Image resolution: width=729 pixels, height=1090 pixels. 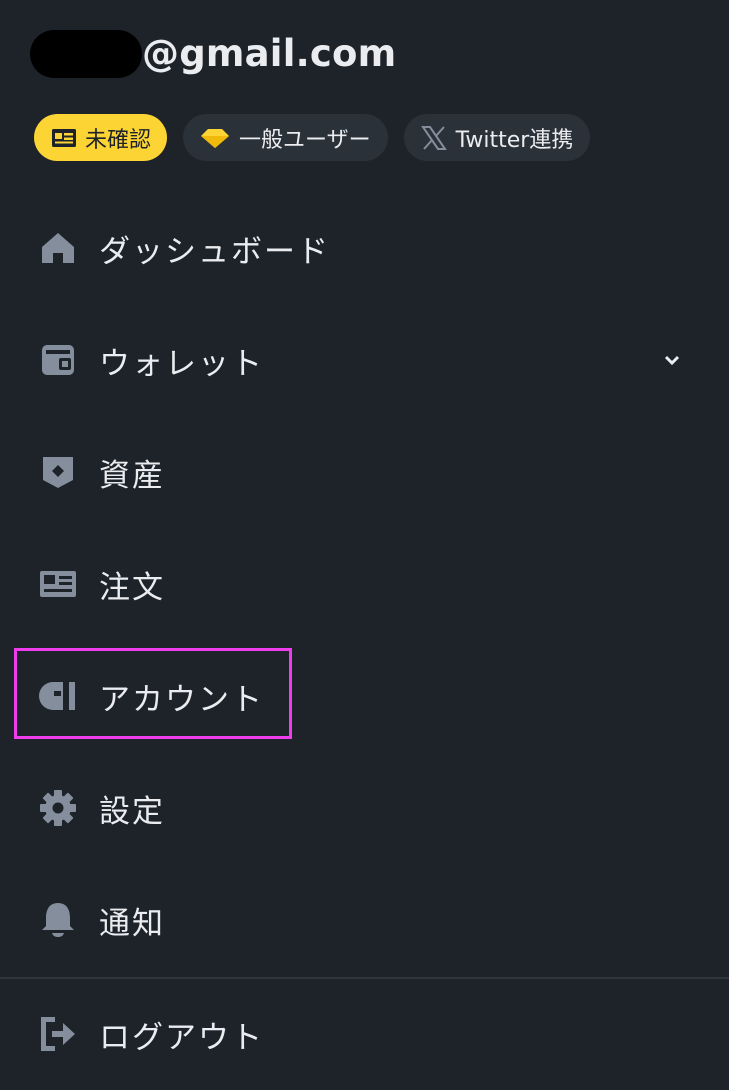 I want to click on logout-button: ログアウト, so click(x=364, y=1034).